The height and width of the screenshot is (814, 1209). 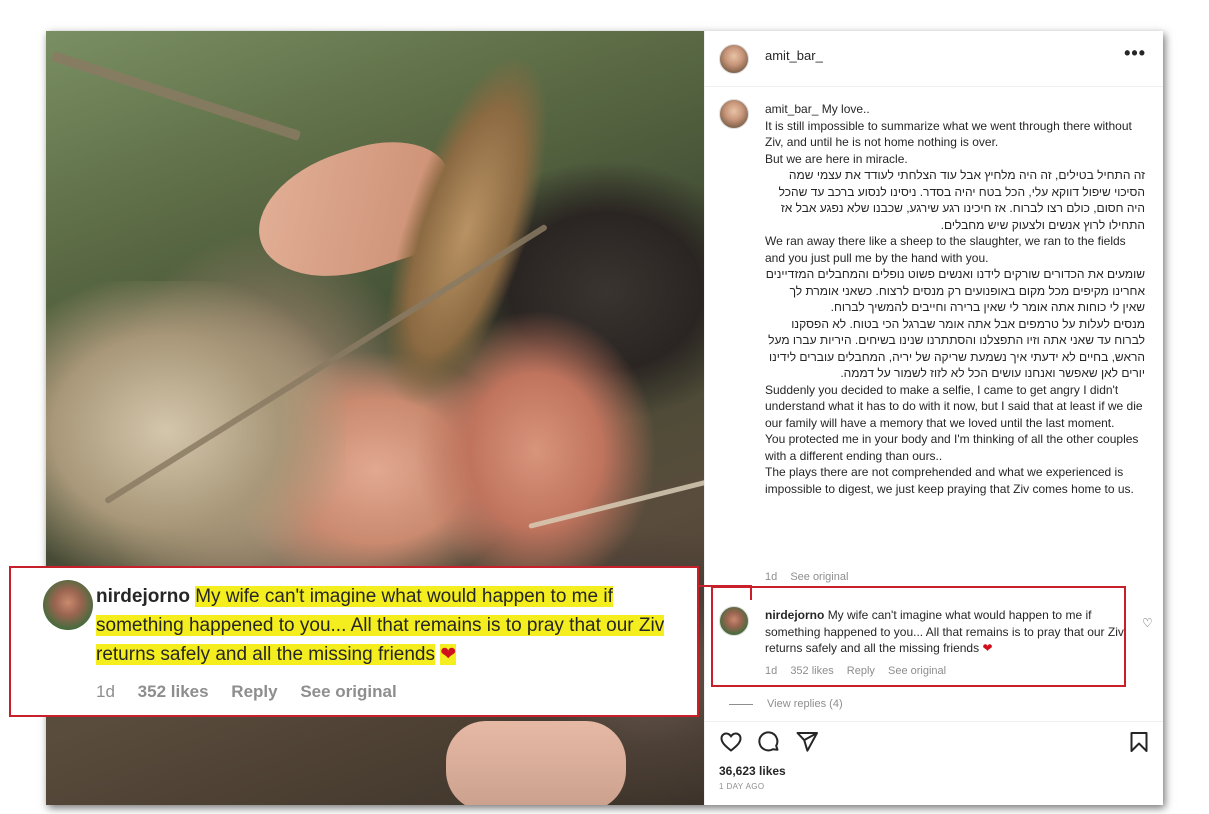 What do you see at coordinates (793, 109) in the screenshot?
I see `caption-username: amit_bar_` at bounding box center [793, 109].